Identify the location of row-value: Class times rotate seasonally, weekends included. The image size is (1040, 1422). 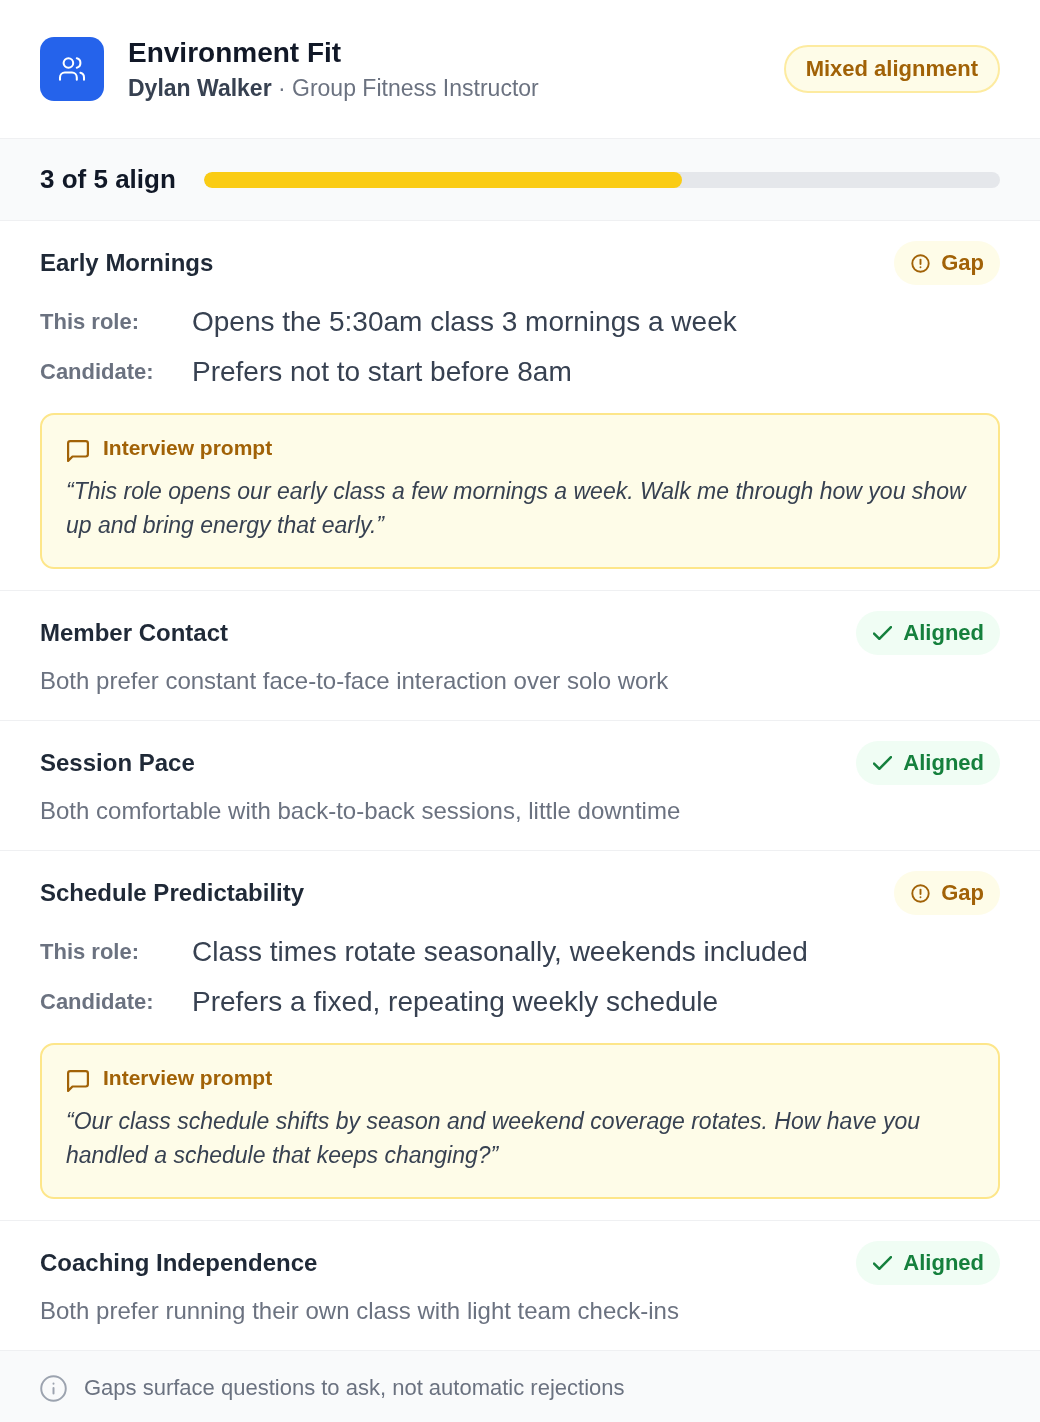
(500, 952).